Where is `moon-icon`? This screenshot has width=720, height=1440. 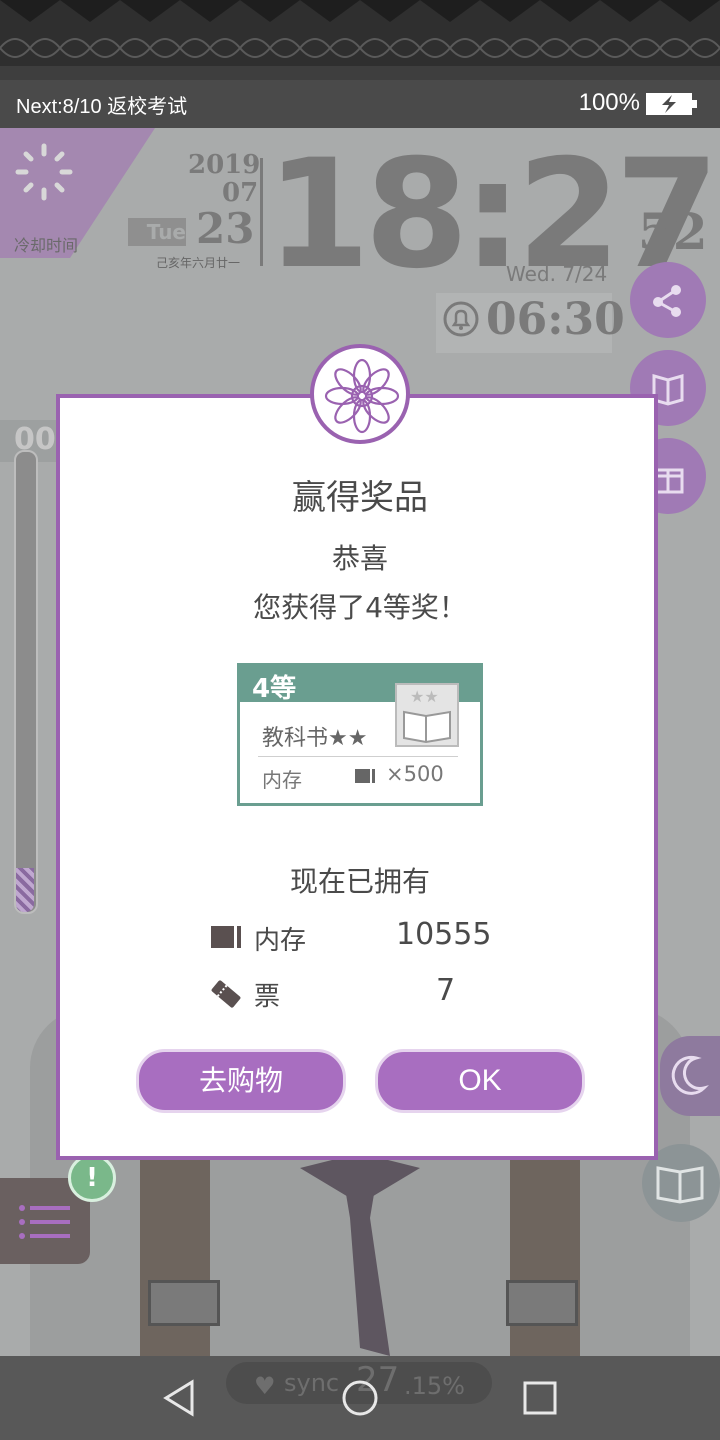 moon-icon is located at coordinates (690, 1075).